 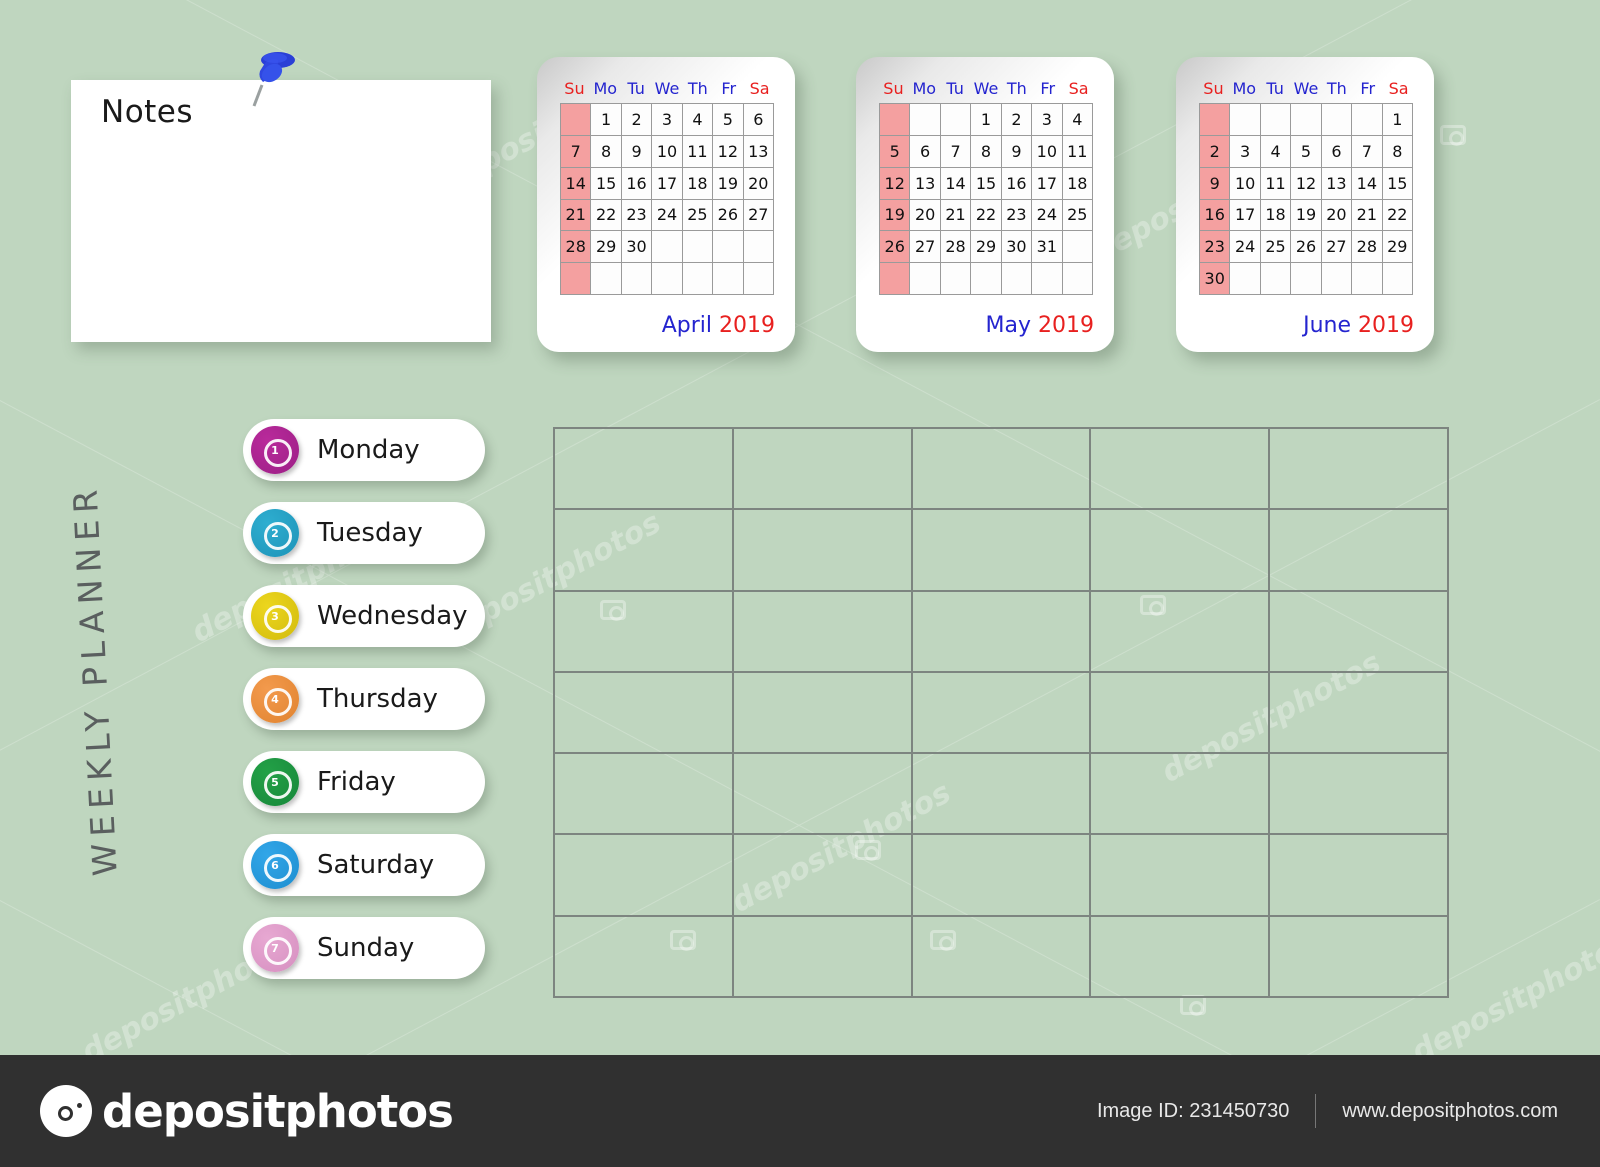 I want to click on day-button-monday: 1 Monday, so click(x=364, y=450).